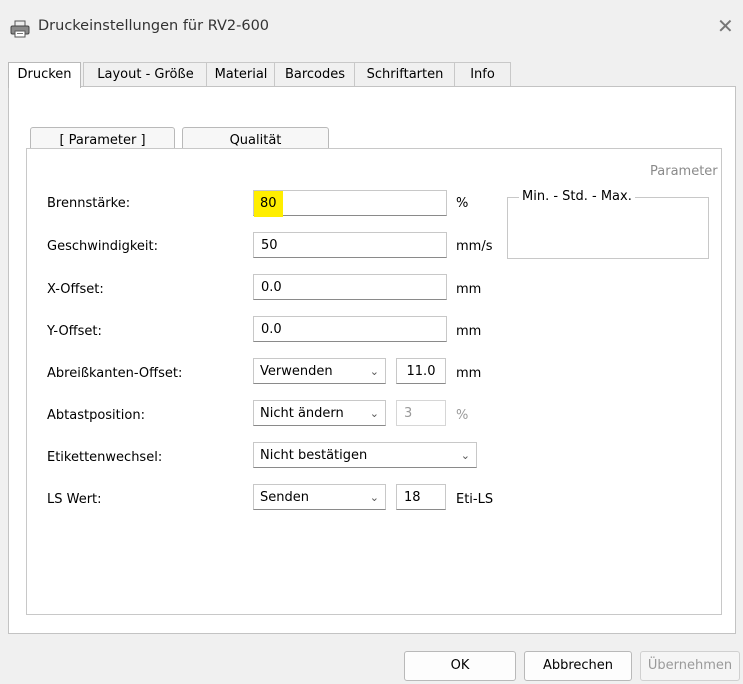 Image resolution: width=743 pixels, height=684 pixels. Describe the element at coordinates (96, 415) in the screenshot. I see `abtastposition-label: Abtastposition:` at that location.